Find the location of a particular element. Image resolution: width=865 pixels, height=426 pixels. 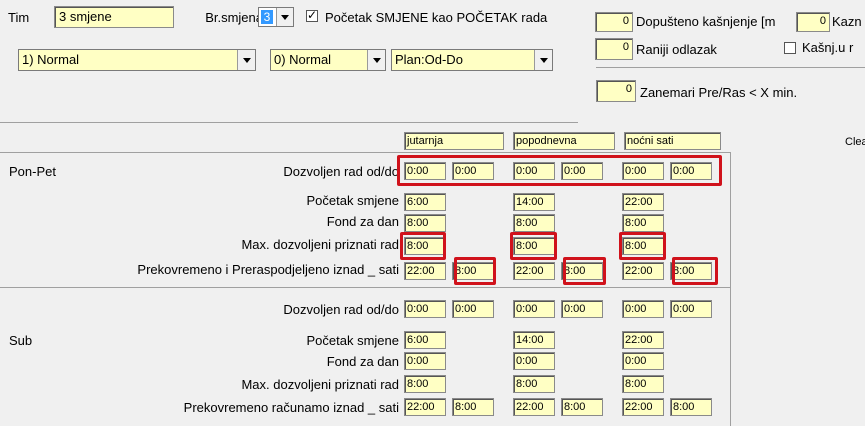

ponpet-pocetak-nocni: 22:00 is located at coordinates (643, 202).